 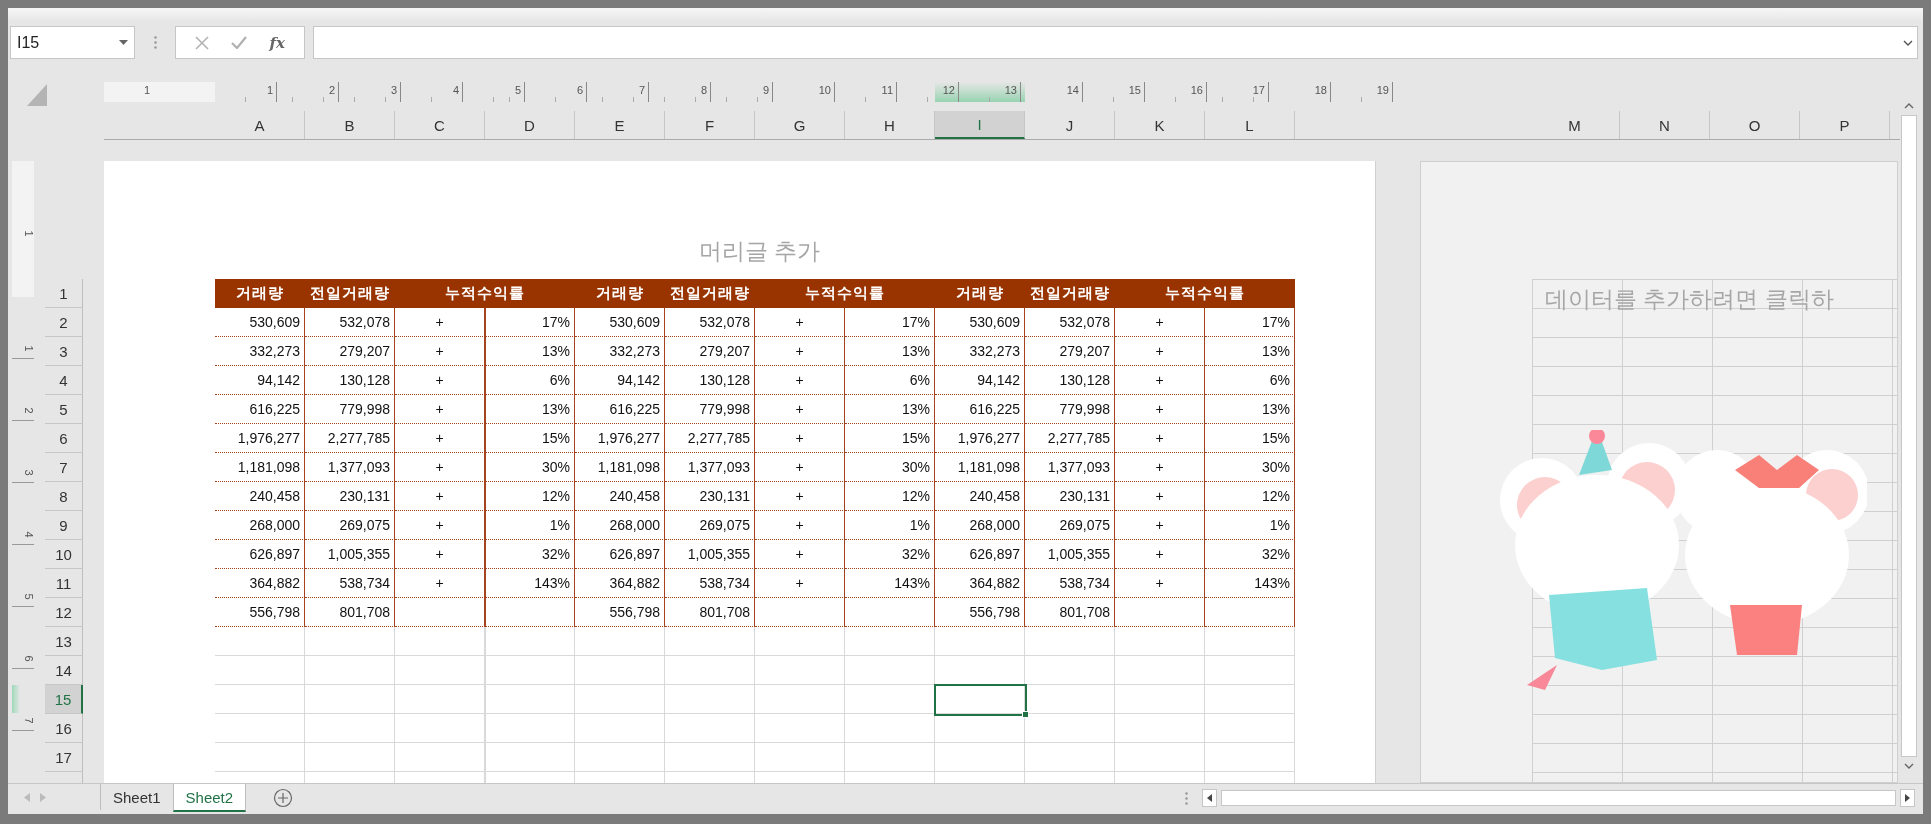 What do you see at coordinates (1196, 90) in the screenshot?
I see `ruler-number: 16` at bounding box center [1196, 90].